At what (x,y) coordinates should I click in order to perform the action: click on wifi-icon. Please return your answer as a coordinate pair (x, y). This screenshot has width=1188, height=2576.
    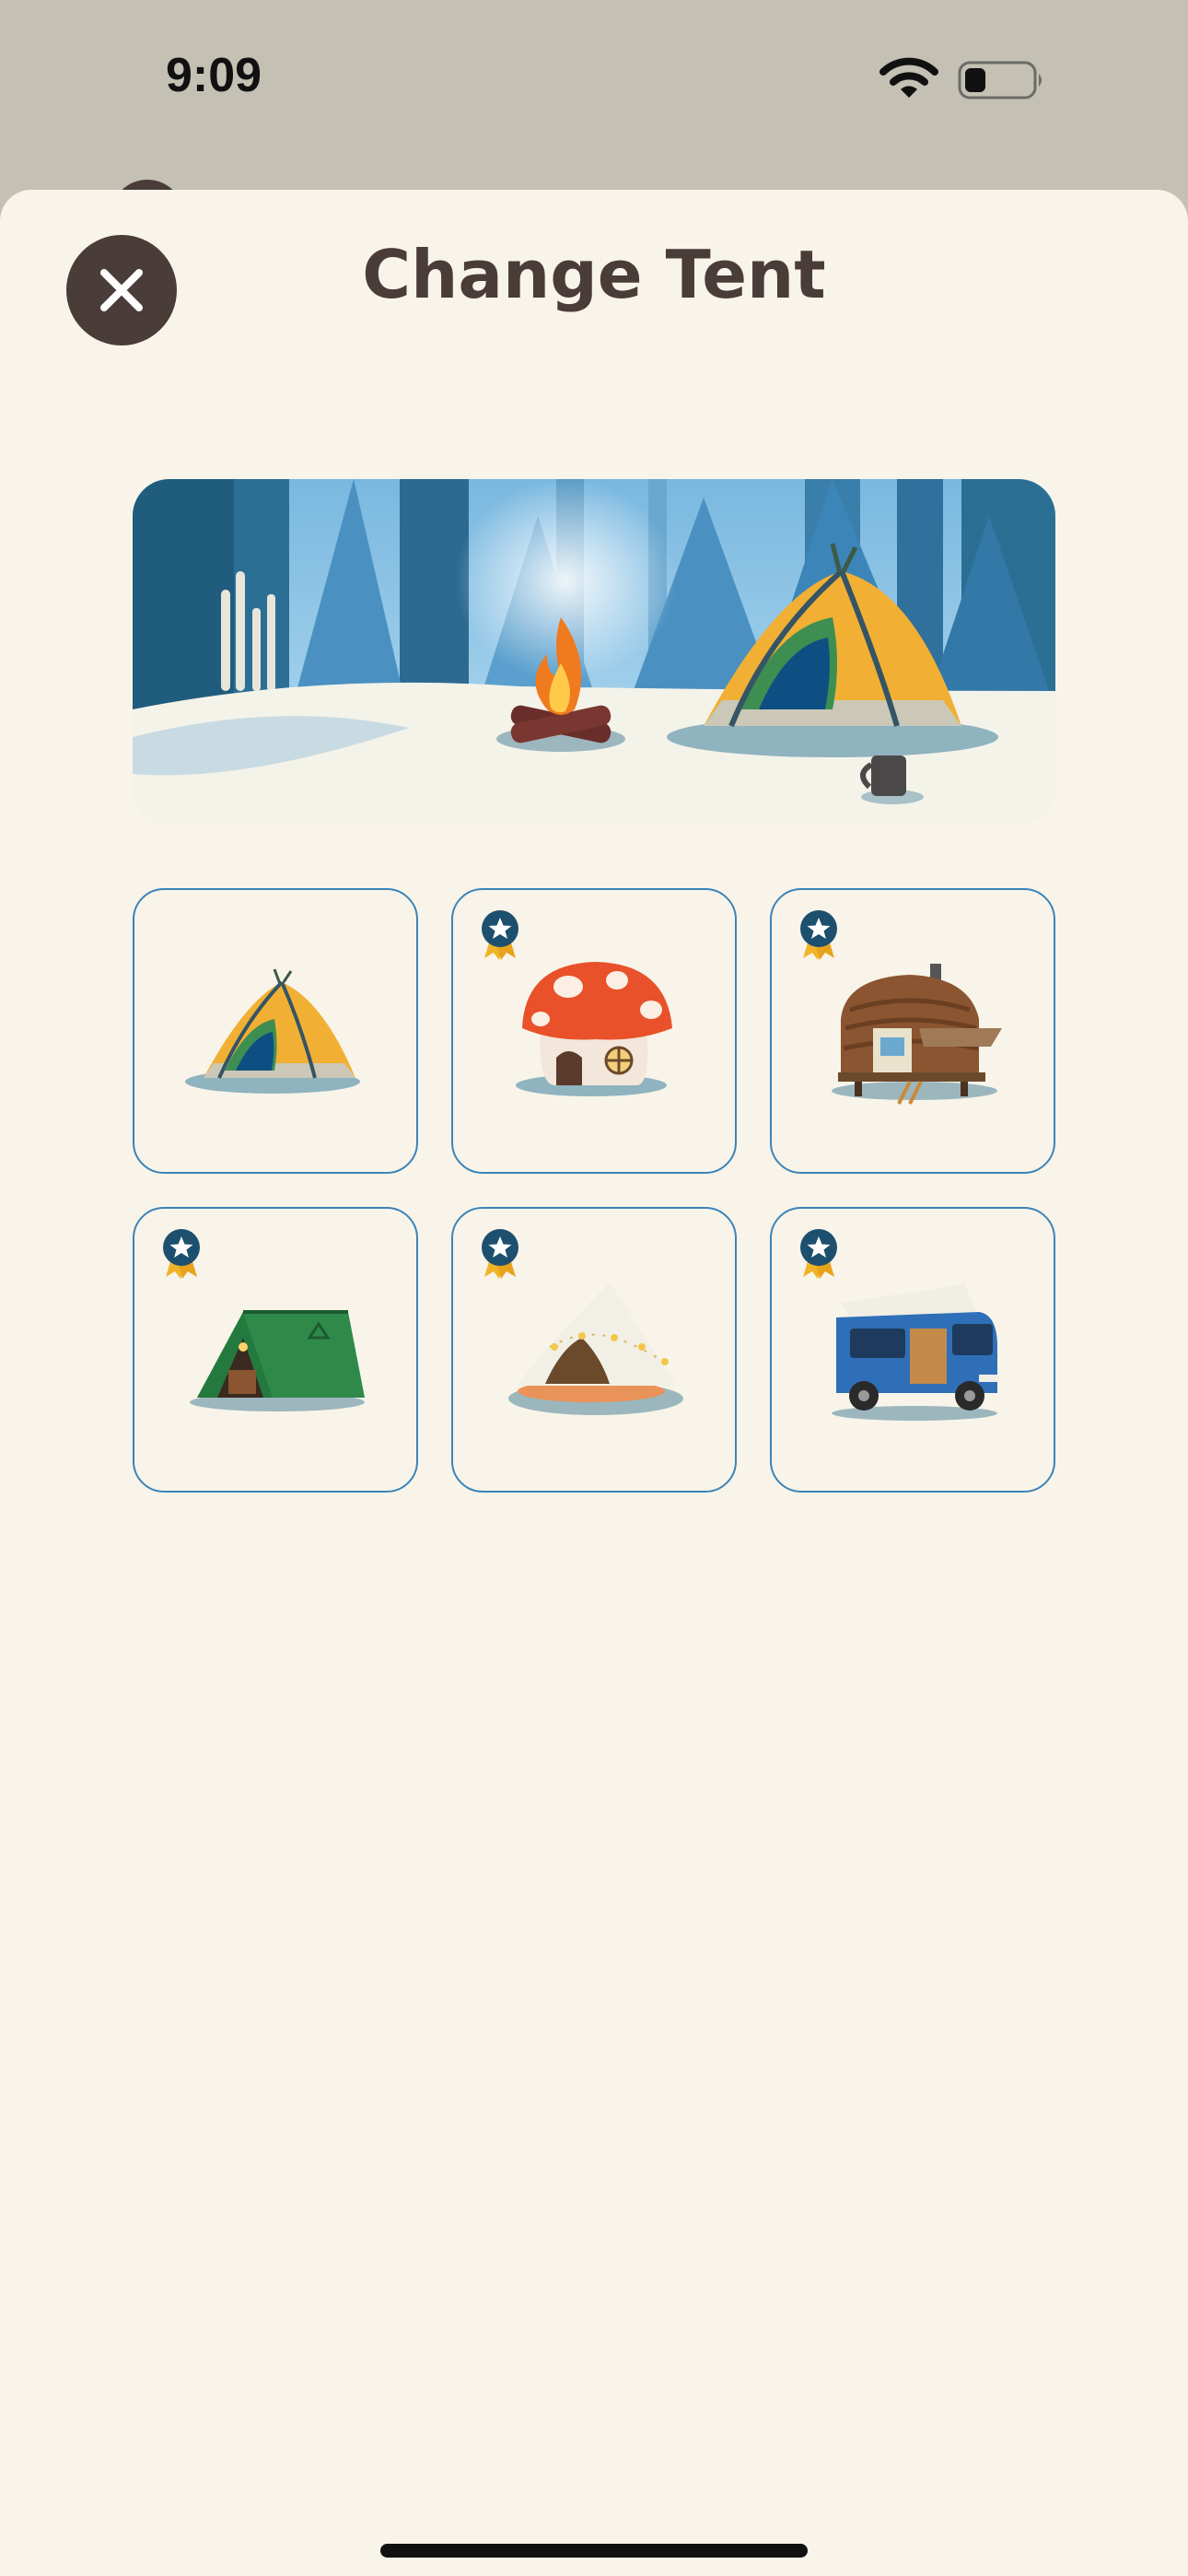
    Looking at the image, I should click on (908, 77).